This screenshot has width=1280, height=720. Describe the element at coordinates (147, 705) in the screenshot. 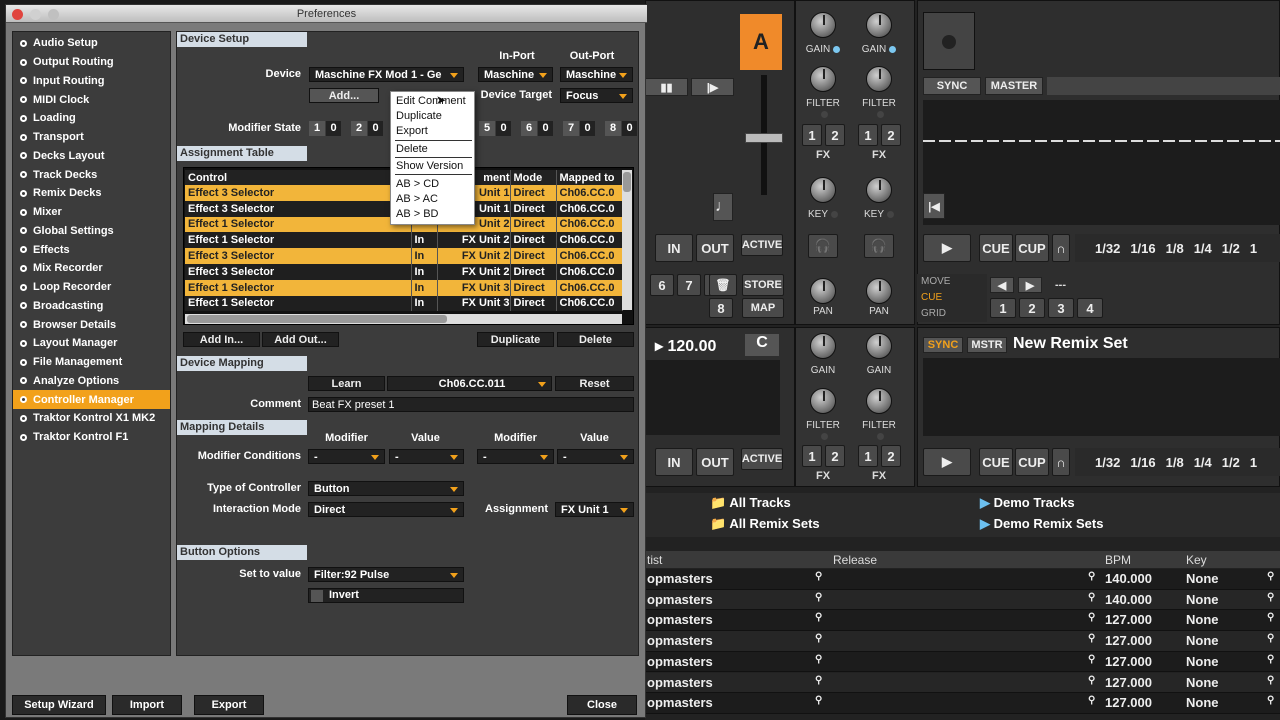

I see `import-button: Import` at that location.